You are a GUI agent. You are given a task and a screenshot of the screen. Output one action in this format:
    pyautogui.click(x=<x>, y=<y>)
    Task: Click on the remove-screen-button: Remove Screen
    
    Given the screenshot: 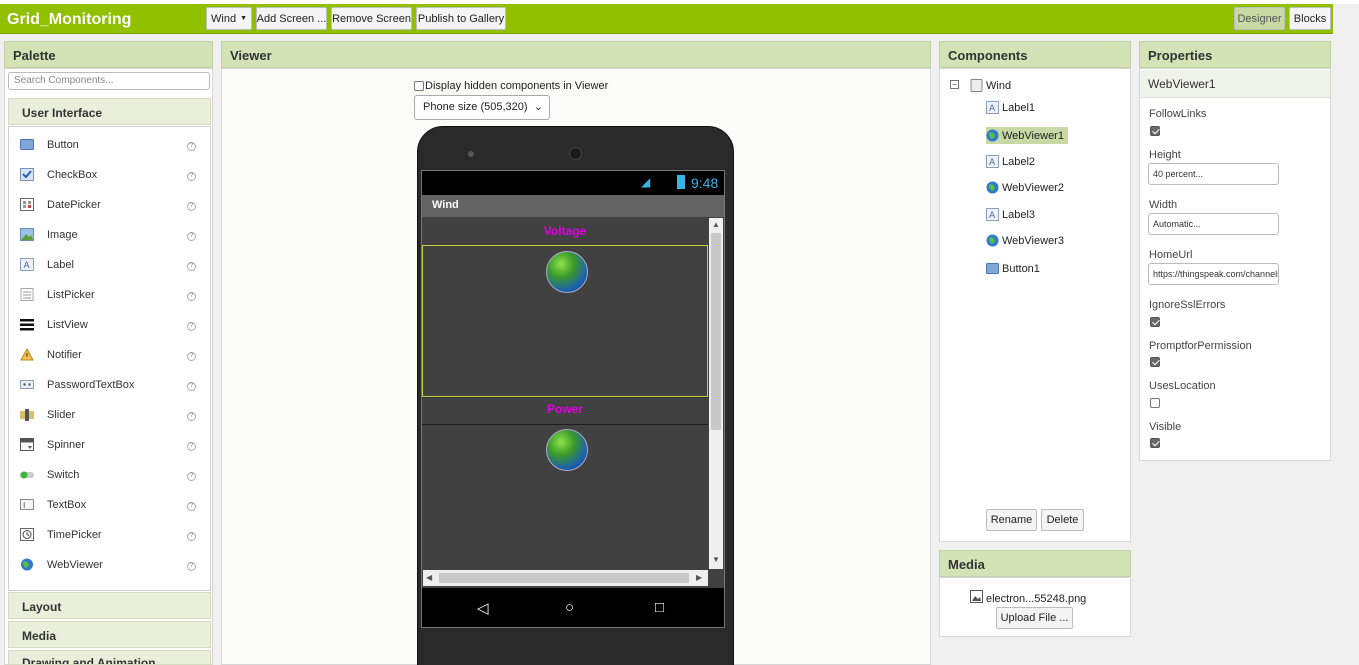 What is the action you would take?
    pyautogui.click(x=371, y=18)
    